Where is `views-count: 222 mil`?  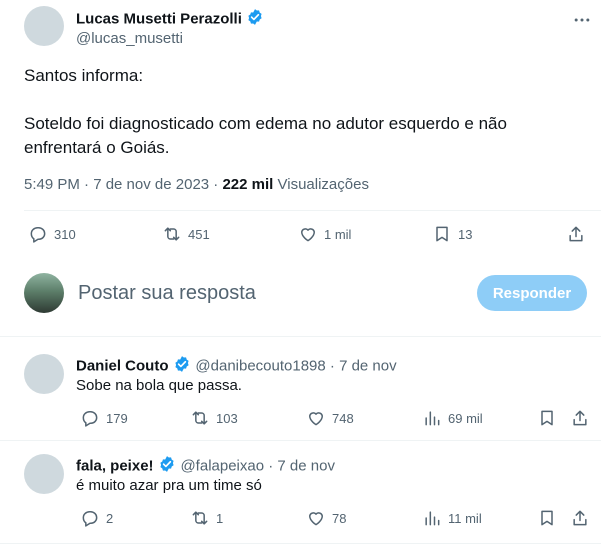 views-count: 222 mil is located at coordinates (248, 184).